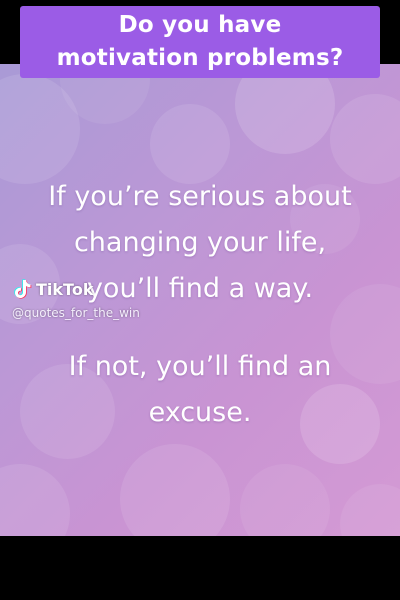 The height and width of the screenshot is (600, 400). I want to click on creator-handle: @quotes_for_the_win, so click(76, 313).